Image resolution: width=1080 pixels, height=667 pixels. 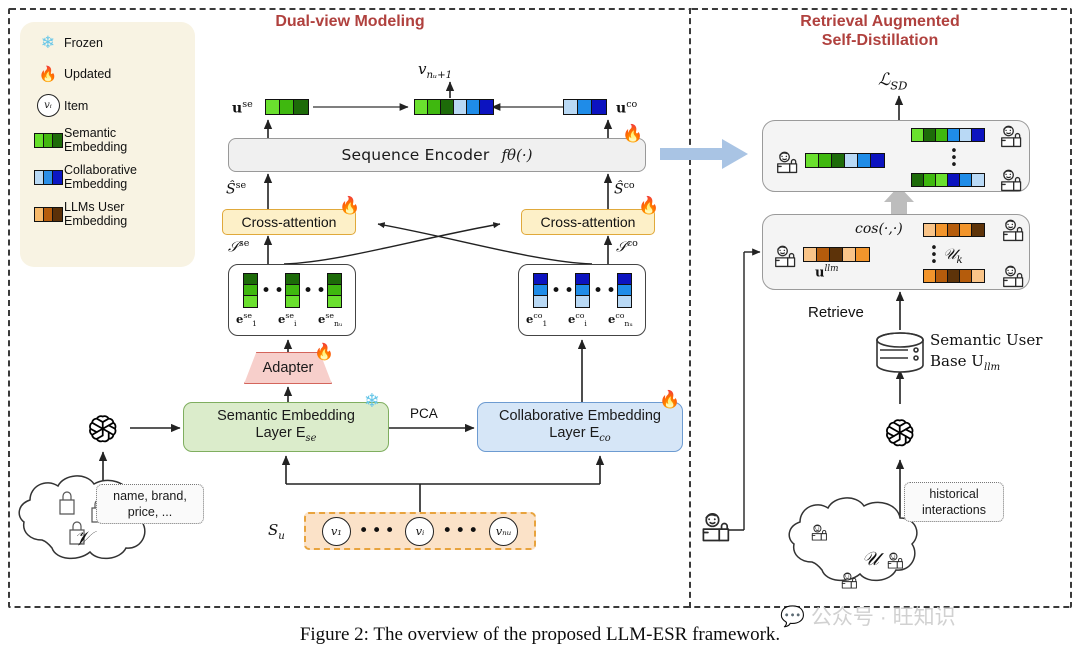 I want to click on emb-co-i-sub: i, so click(x=585, y=324).